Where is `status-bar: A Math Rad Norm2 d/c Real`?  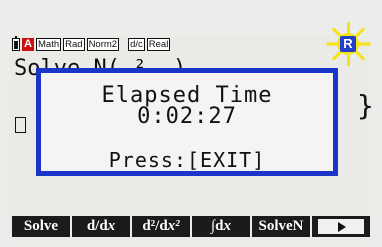
status-bar: A Math Rad Norm2 d/c Real is located at coordinates (91, 44).